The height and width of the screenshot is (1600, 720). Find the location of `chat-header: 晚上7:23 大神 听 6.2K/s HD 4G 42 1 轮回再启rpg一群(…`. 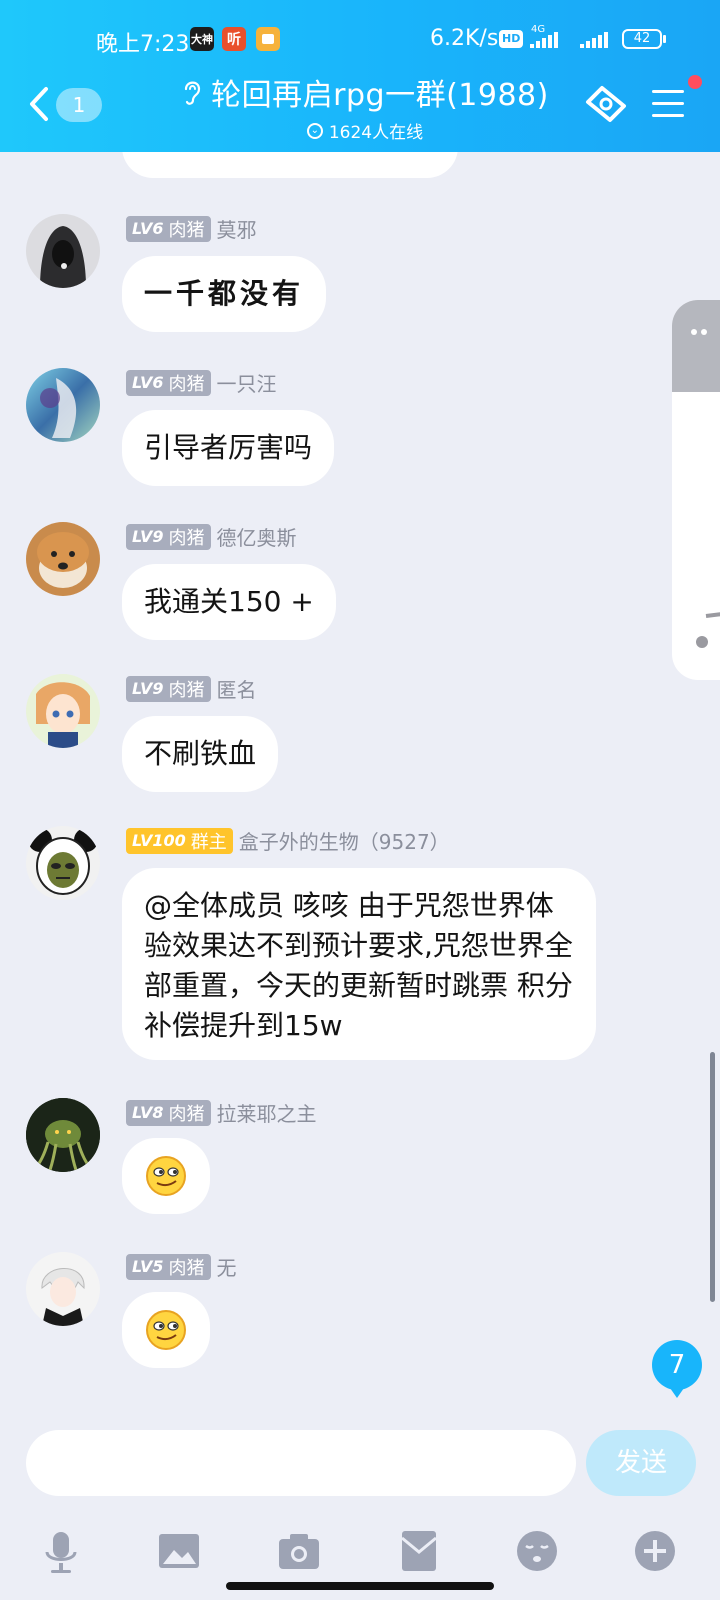

chat-header: 晚上7:23 大神 听 6.2K/s HD 4G 42 1 轮回再启rpg一群(… is located at coordinates (360, 76).